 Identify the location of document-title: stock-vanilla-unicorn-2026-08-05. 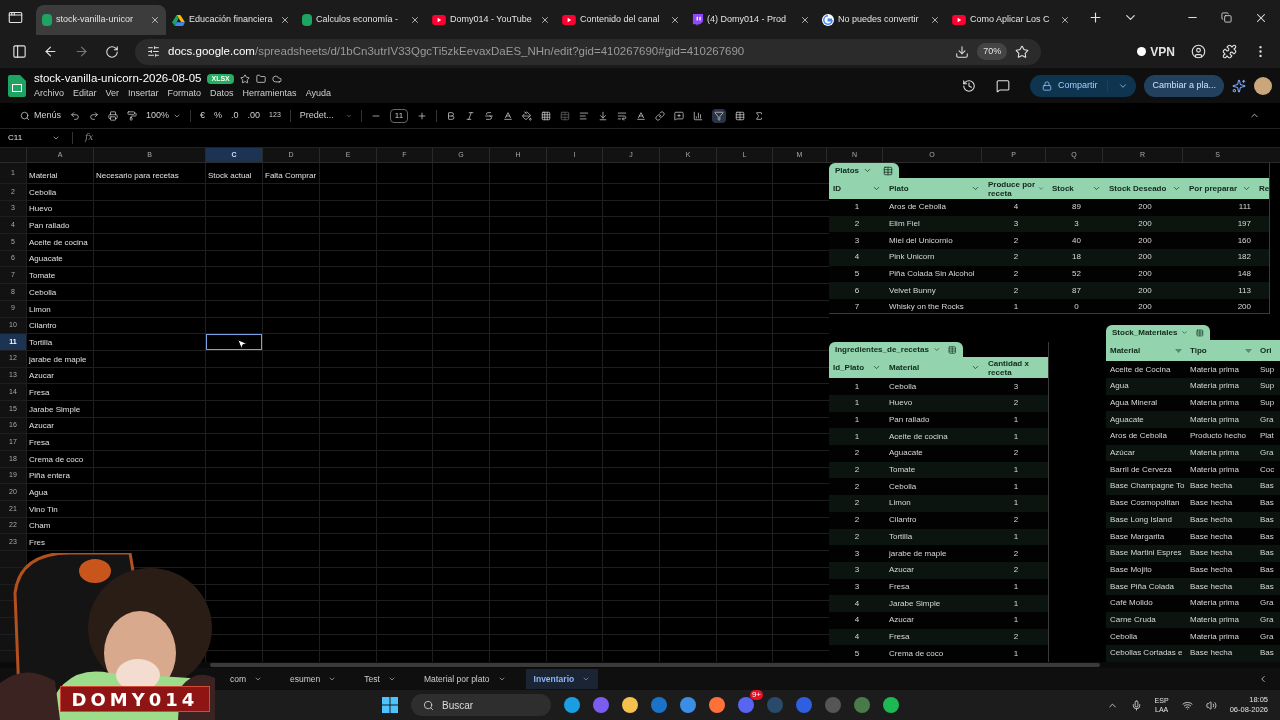
(118, 79).